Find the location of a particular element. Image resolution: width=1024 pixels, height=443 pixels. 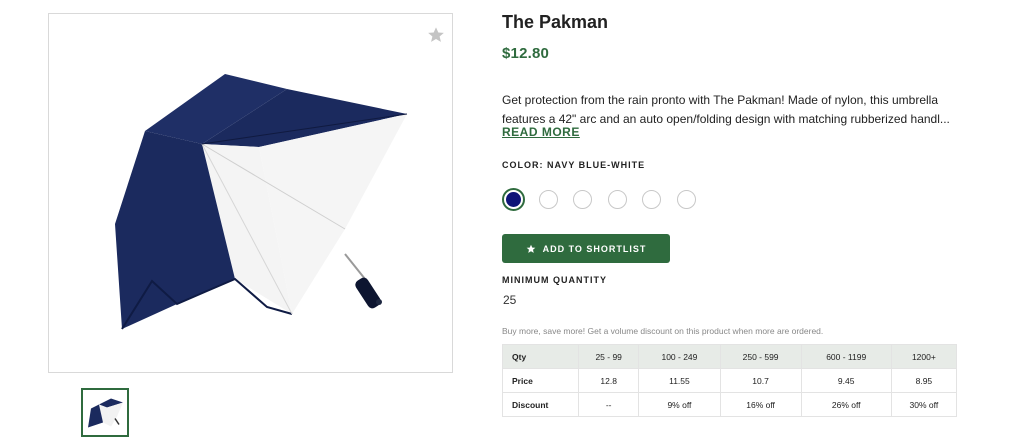

product-thumbnail is located at coordinates (105, 412).